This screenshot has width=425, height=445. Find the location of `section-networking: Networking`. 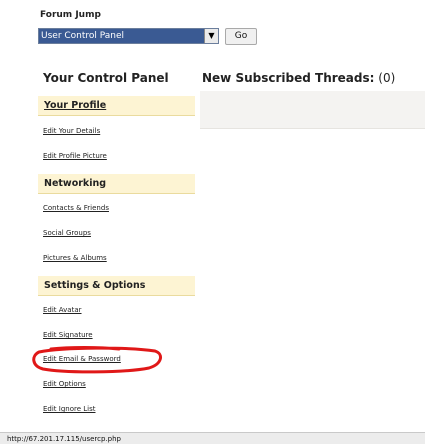

section-networking: Networking is located at coordinates (116, 184).